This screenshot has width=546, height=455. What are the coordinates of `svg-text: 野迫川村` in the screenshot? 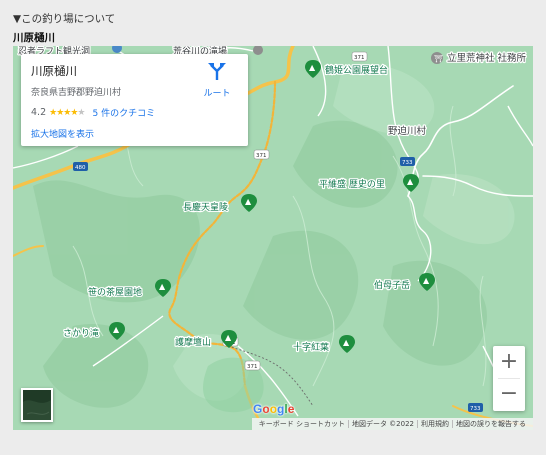 It's located at (407, 131).